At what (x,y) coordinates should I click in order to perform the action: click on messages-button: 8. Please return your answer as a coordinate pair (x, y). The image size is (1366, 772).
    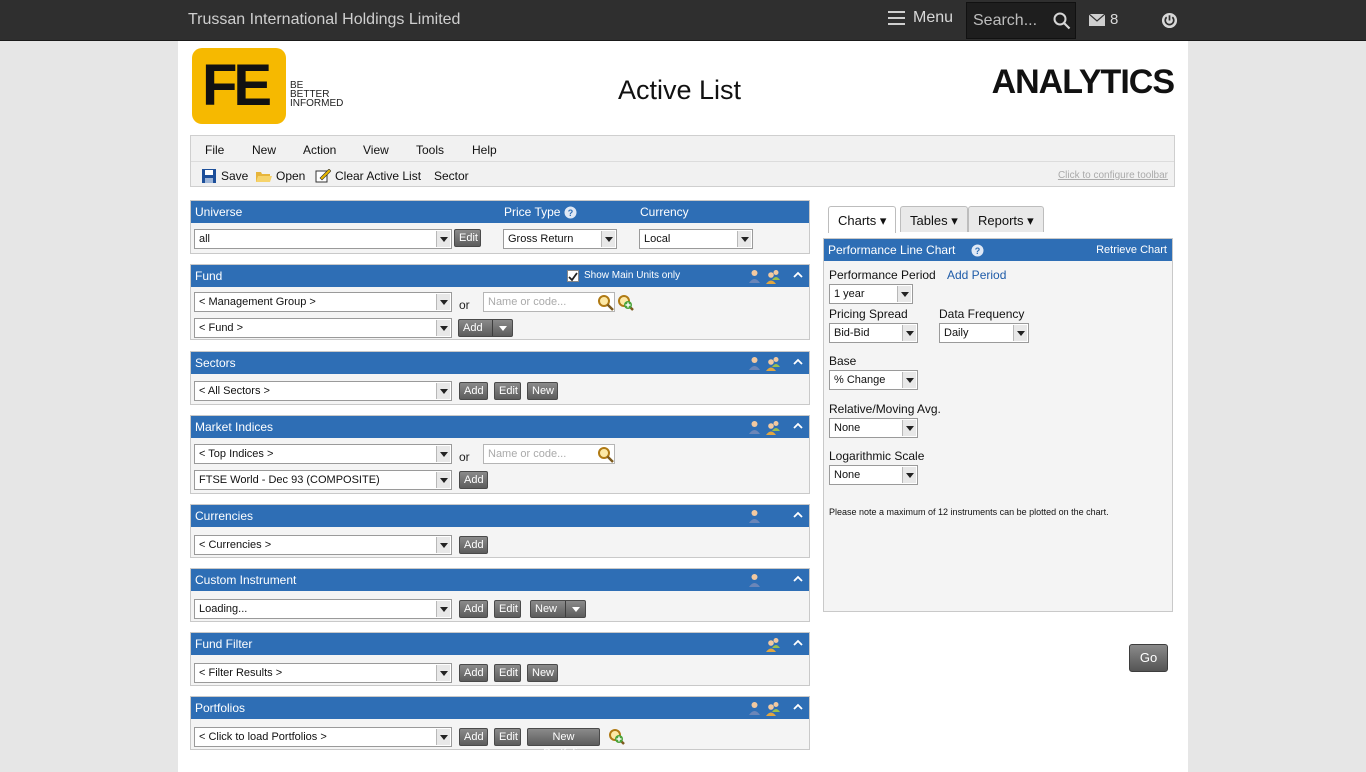
    Looking at the image, I should click on (1103, 19).